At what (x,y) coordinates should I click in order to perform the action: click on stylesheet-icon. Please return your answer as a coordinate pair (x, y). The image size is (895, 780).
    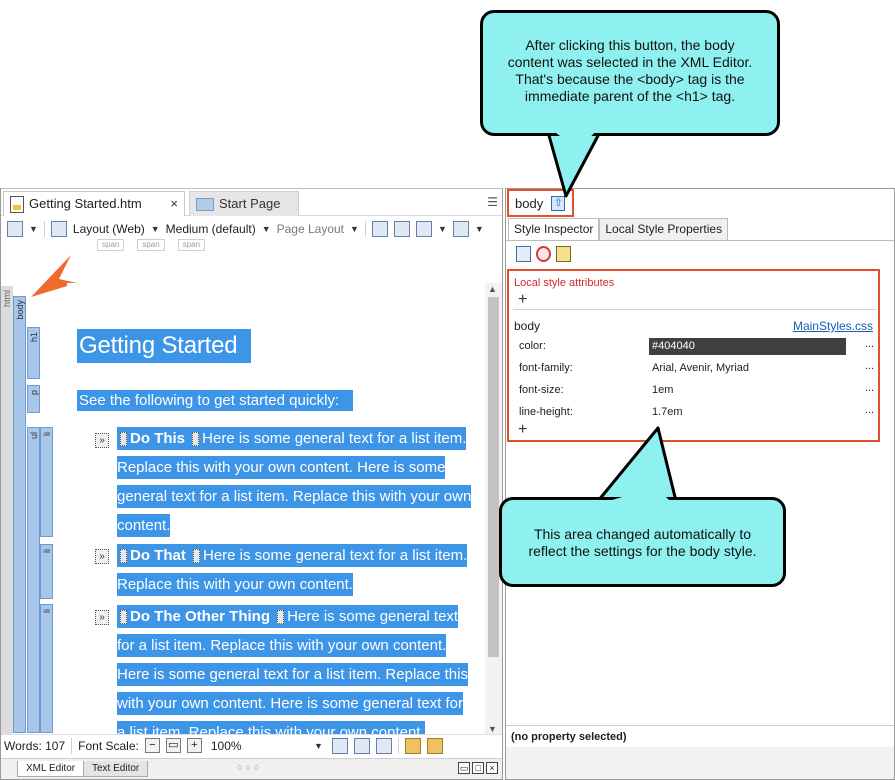
    Looking at the image, I should click on (523, 254).